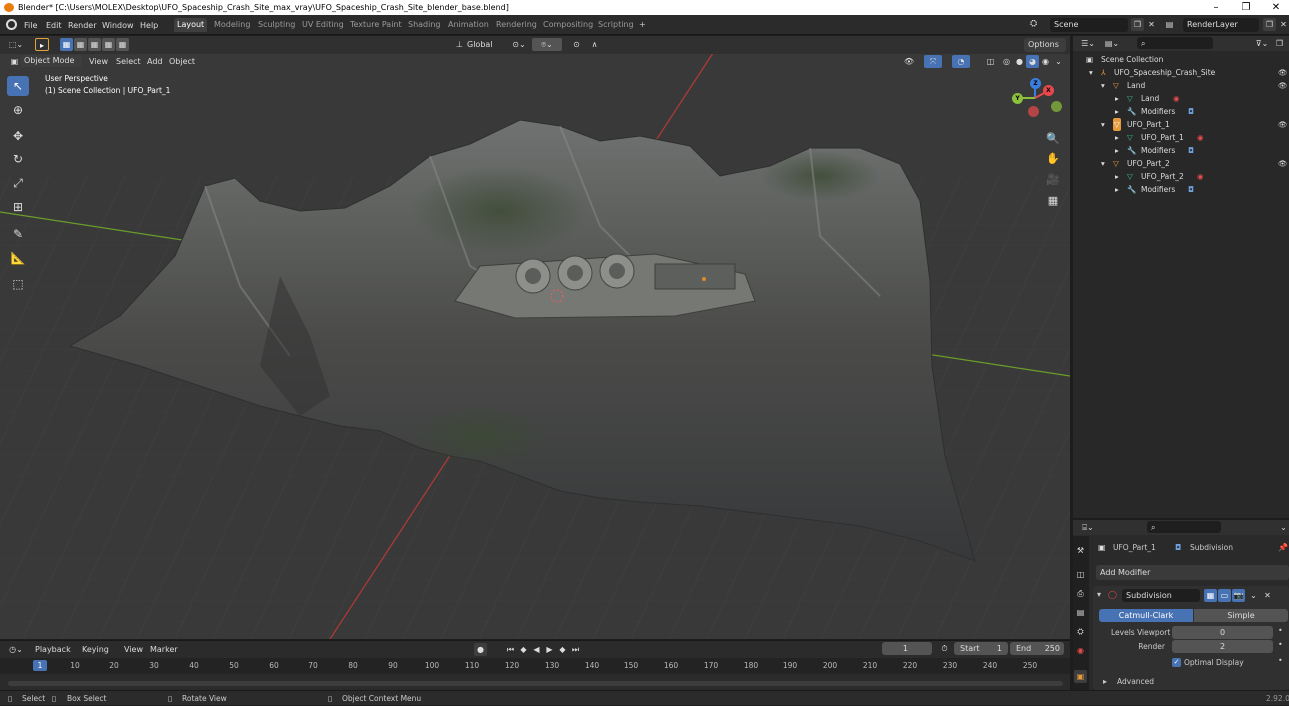 Image resolution: width=1289 pixels, height=706 pixels. Describe the element at coordinates (118, 25) in the screenshot. I see `menu-window: Window` at that location.